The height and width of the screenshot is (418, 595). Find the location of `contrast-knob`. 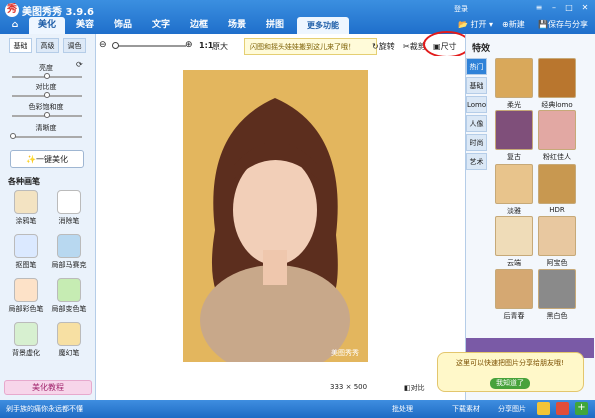

contrast-knob is located at coordinates (47, 95).